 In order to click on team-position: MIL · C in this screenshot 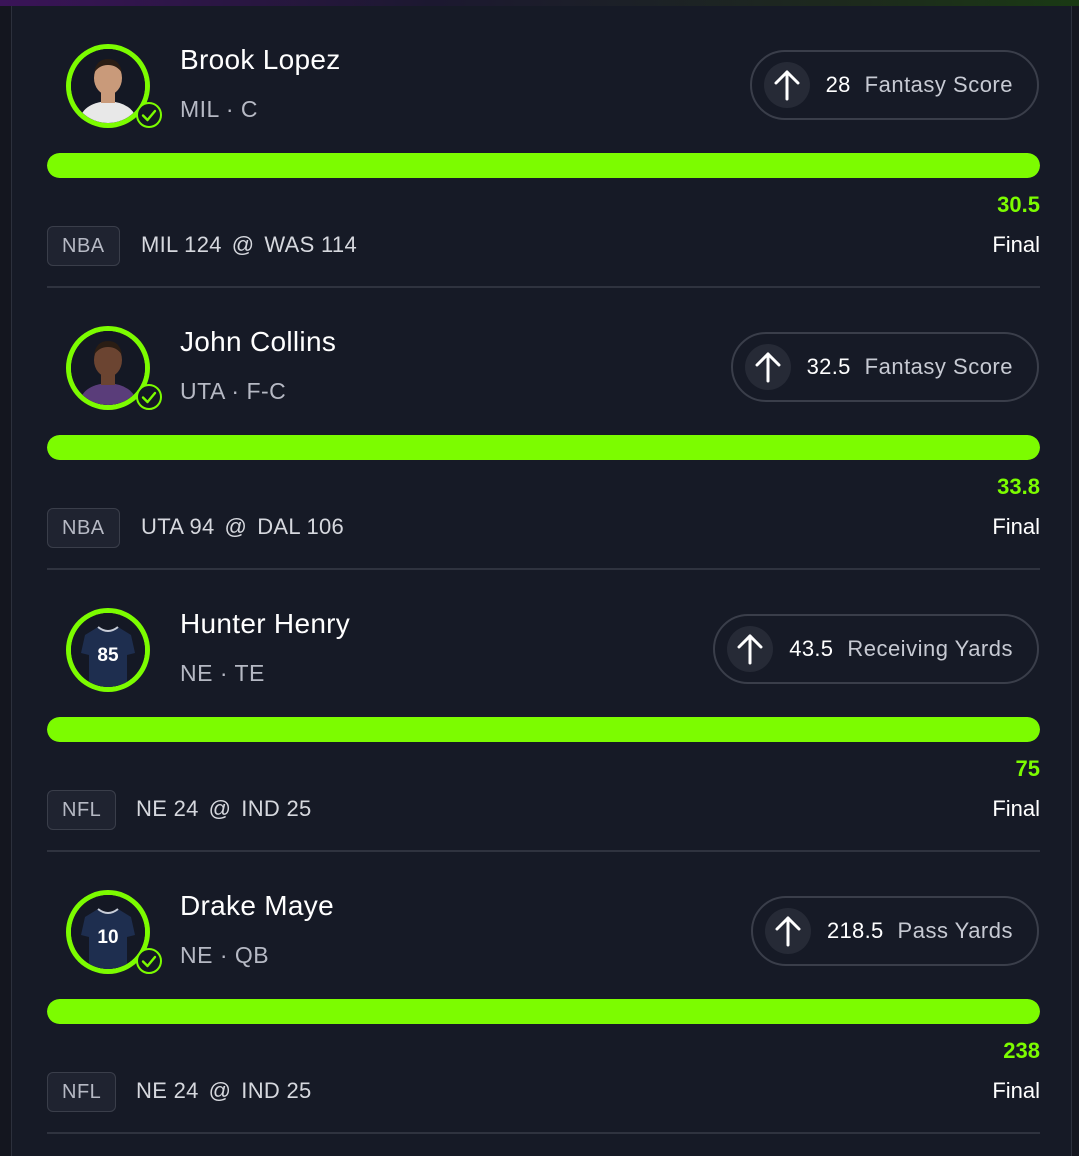, I will do `click(219, 109)`.